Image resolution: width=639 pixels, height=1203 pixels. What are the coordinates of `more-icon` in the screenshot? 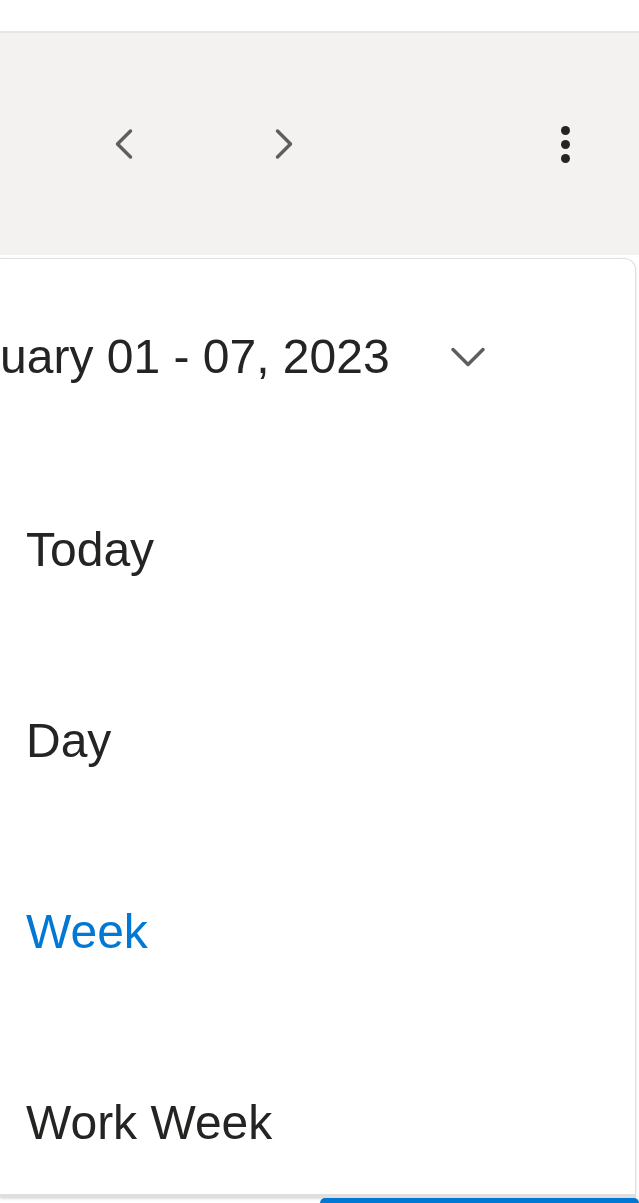 It's located at (565, 144).